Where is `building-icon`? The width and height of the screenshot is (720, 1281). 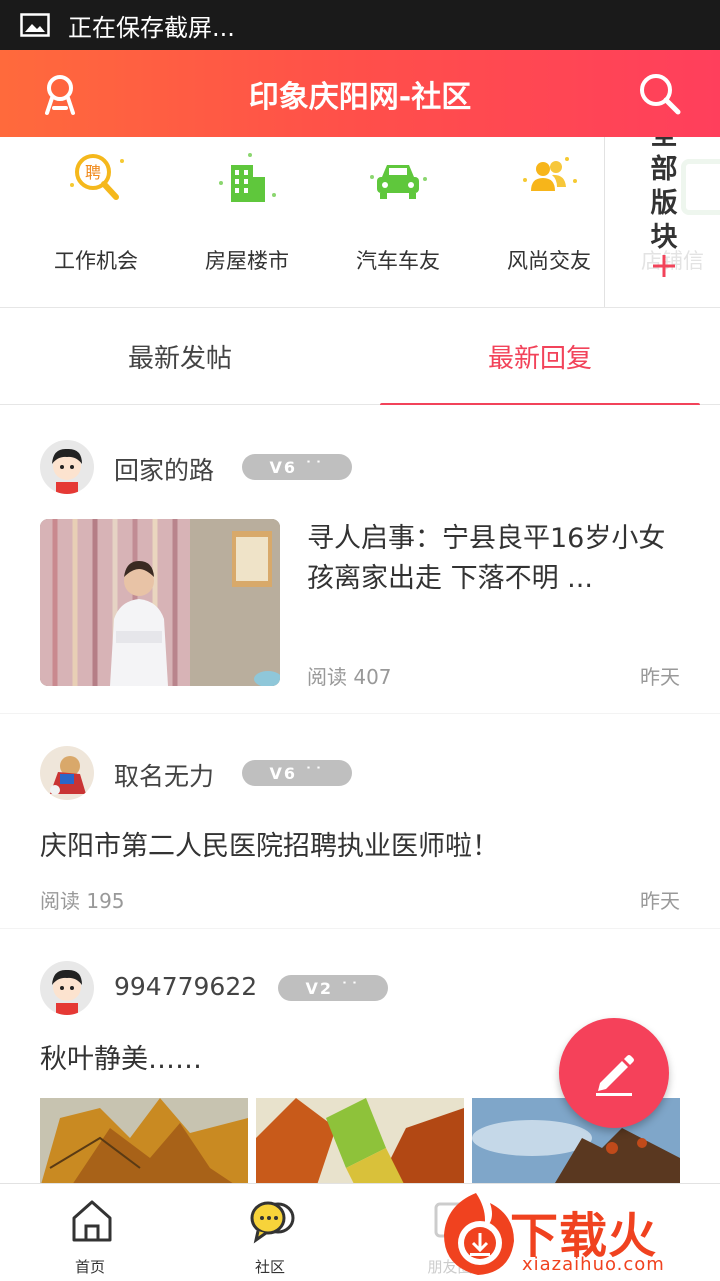
building-icon is located at coordinates (247, 177).